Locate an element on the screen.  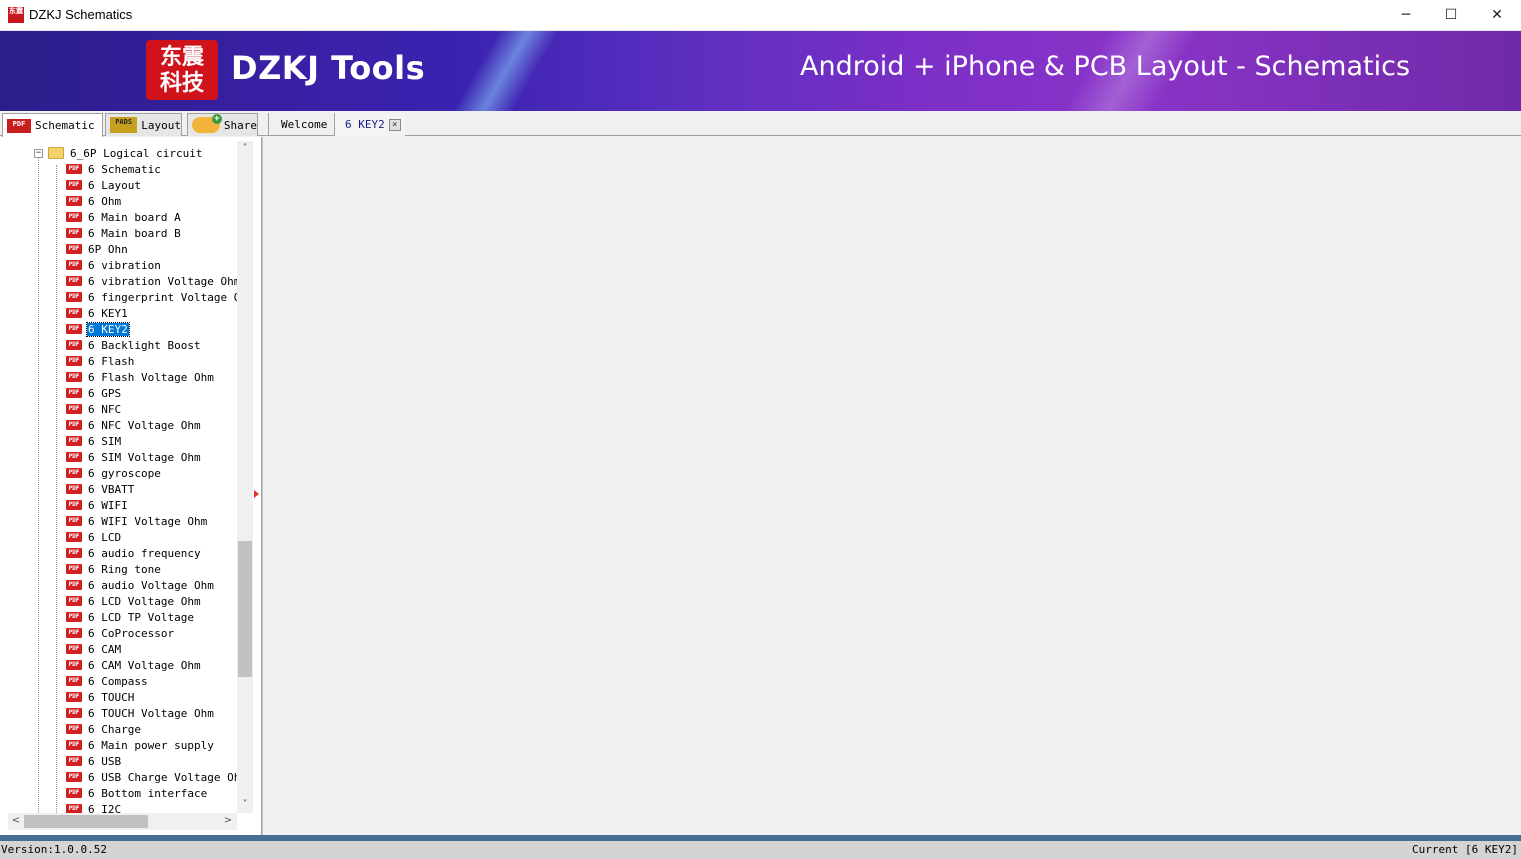
pads-icon: PADS is located at coordinates (124, 125).